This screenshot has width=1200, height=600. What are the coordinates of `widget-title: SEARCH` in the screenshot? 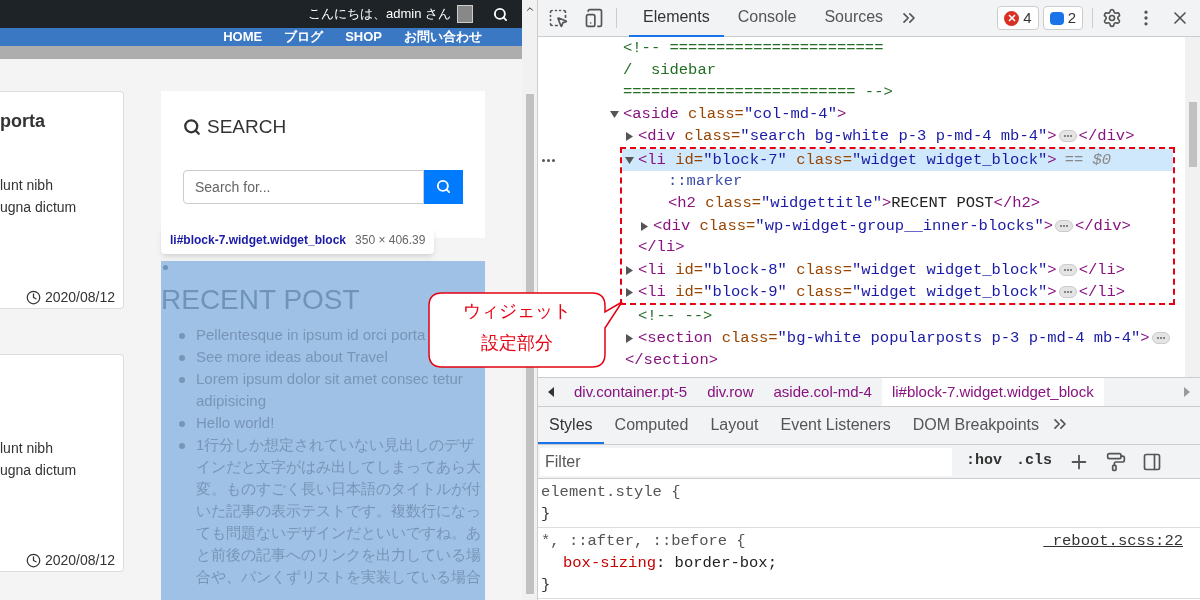 It's located at (247, 127).